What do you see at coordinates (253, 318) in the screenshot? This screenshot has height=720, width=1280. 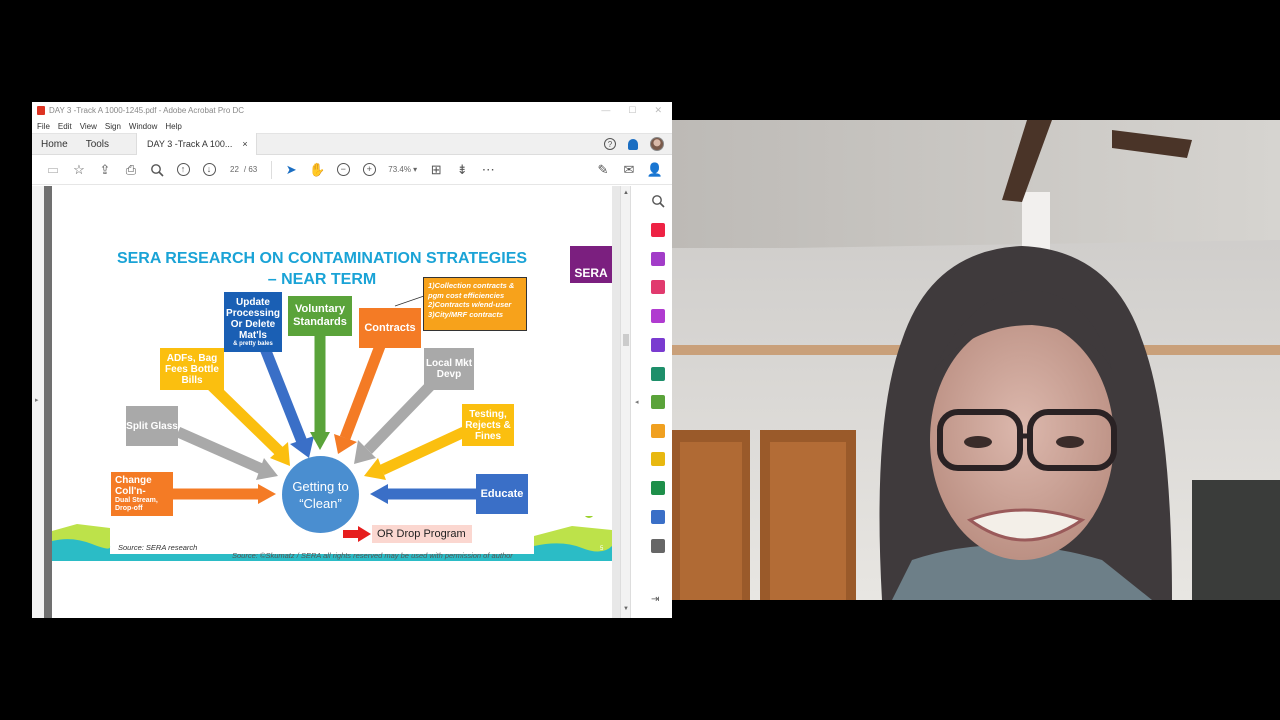 I see `box-update-label: Update Processing Or Delete Mat'ls` at bounding box center [253, 318].